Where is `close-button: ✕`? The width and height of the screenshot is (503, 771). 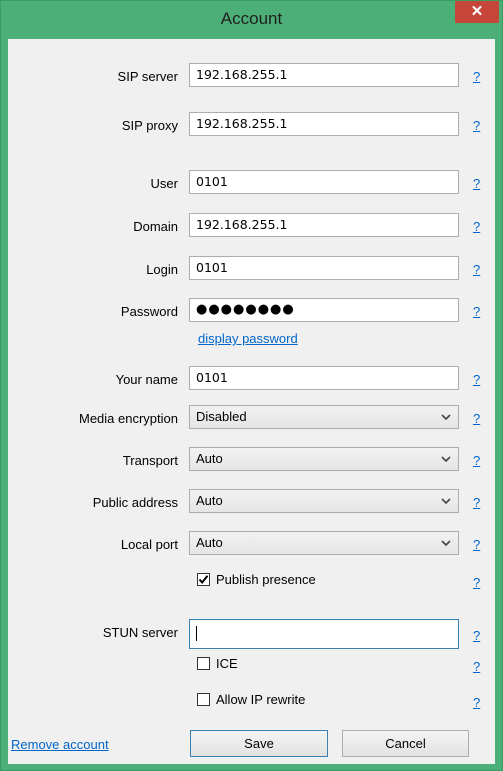 close-button: ✕ is located at coordinates (477, 12).